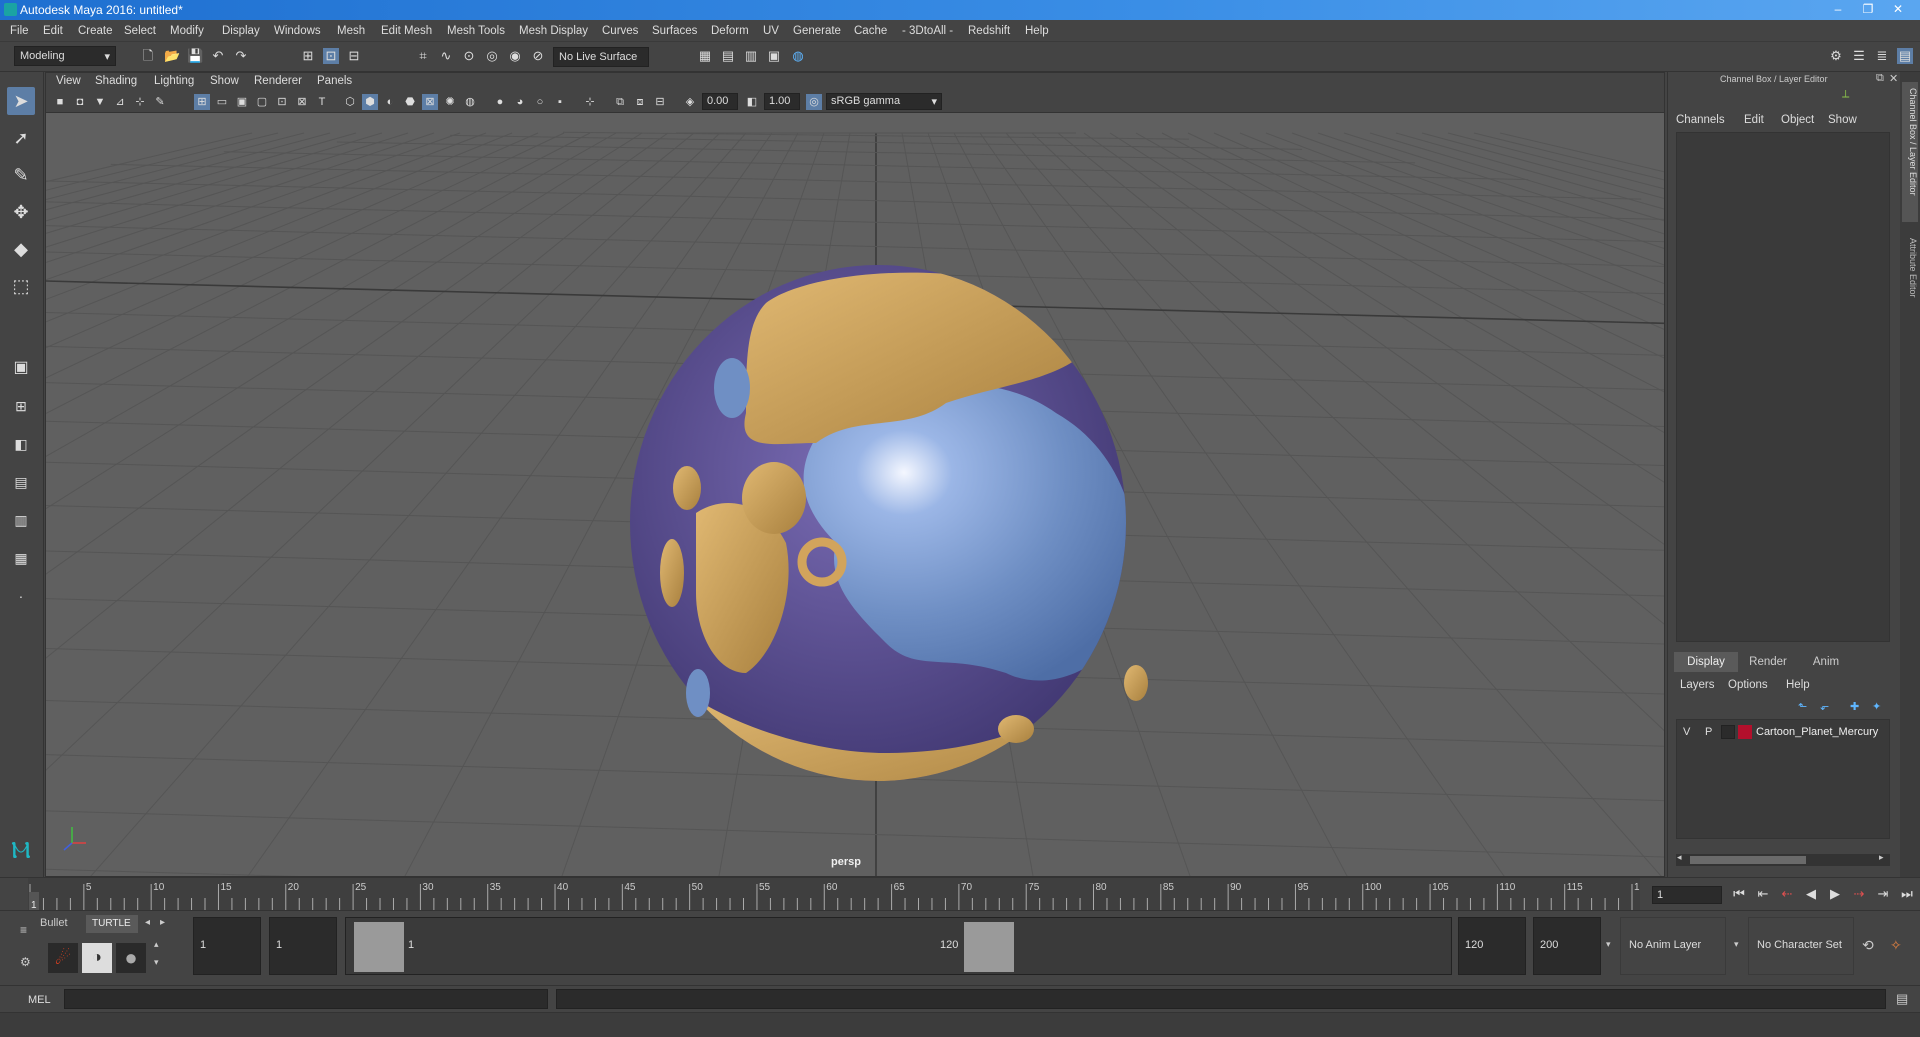 The image size is (1920, 1037). Describe the element at coordinates (148, 56) in the screenshot. I see `new-scene-icon: 🗋` at that location.